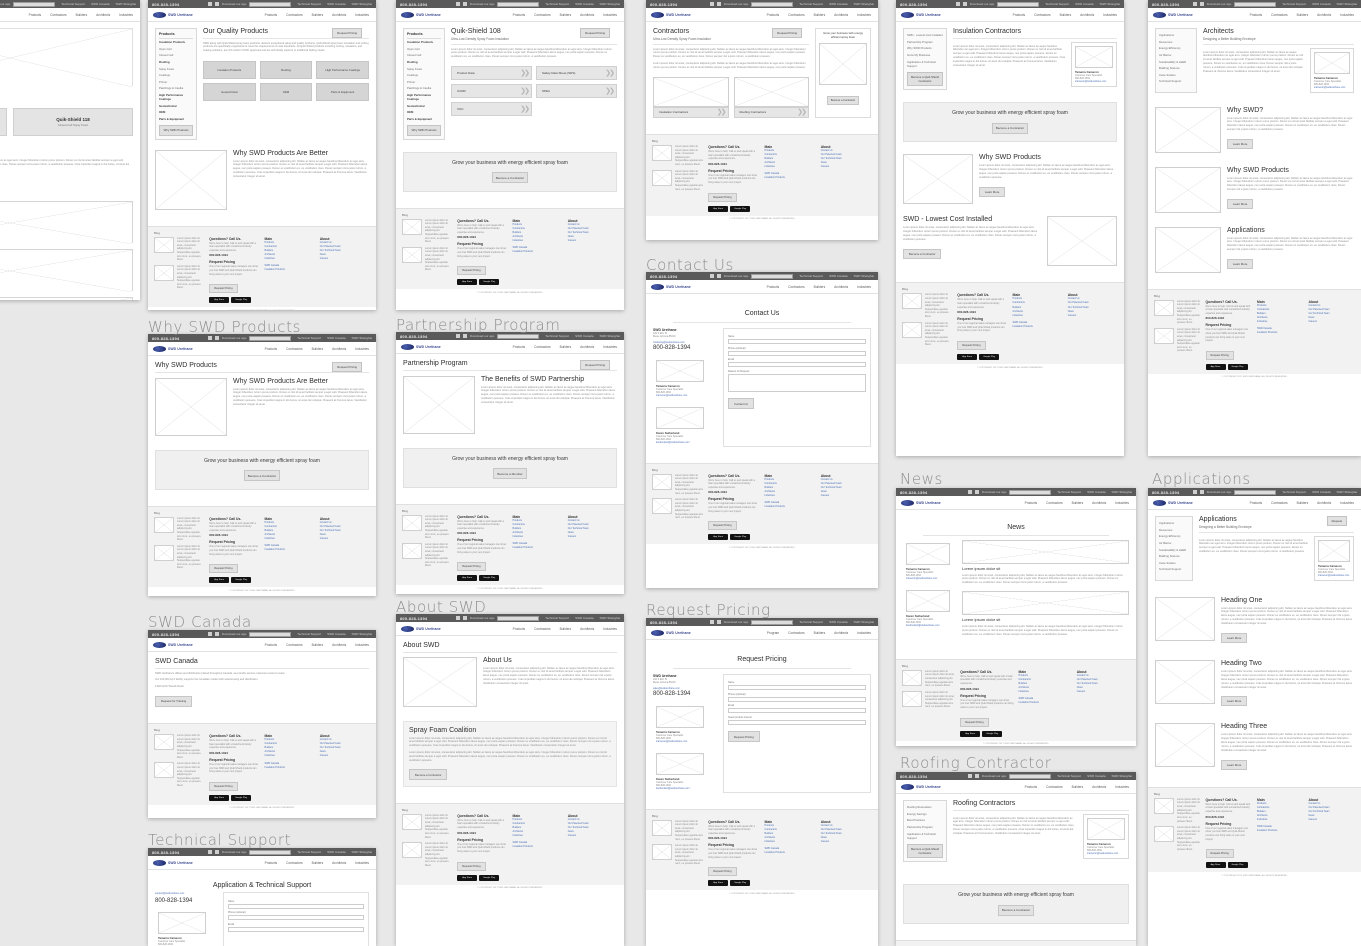 This screenshot has height=946, width=1361. I want to click on sidebar-item-0: SWD - Lowest Cost Installed, so click(925, 35).